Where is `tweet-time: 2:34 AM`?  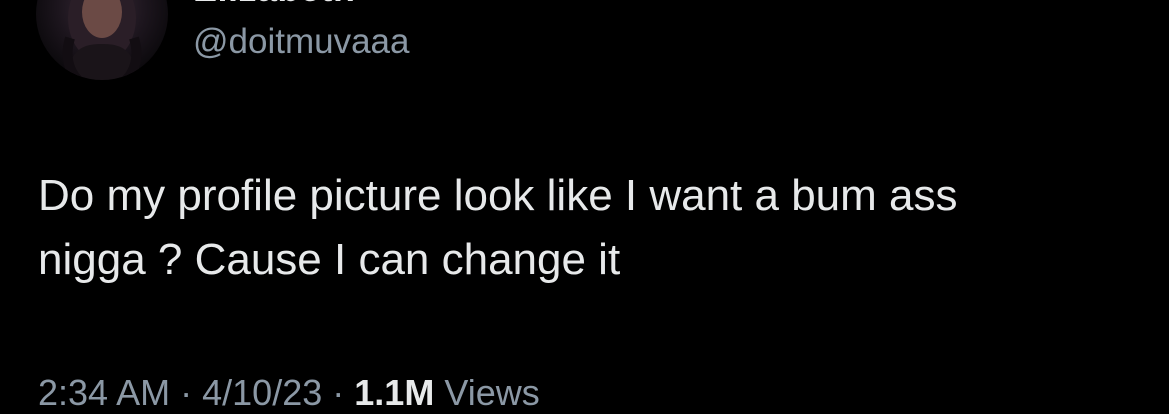
tweet-time: 2:34 AM is located at coordinates (104, 392).